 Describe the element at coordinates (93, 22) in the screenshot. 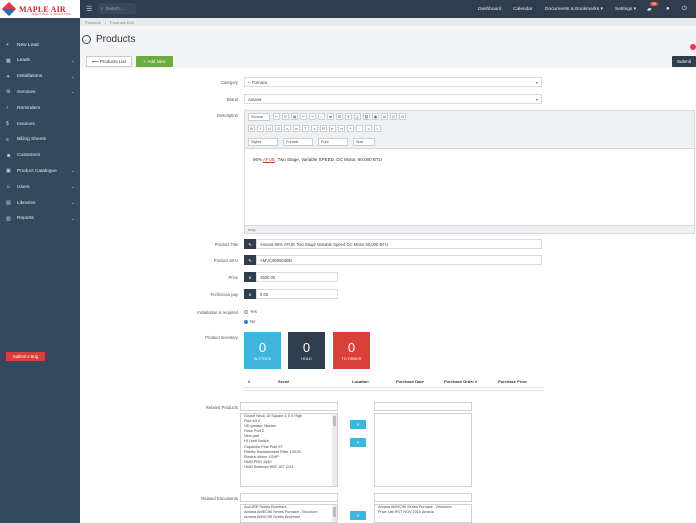

I see `breadcrumb-products: Products` at that location.